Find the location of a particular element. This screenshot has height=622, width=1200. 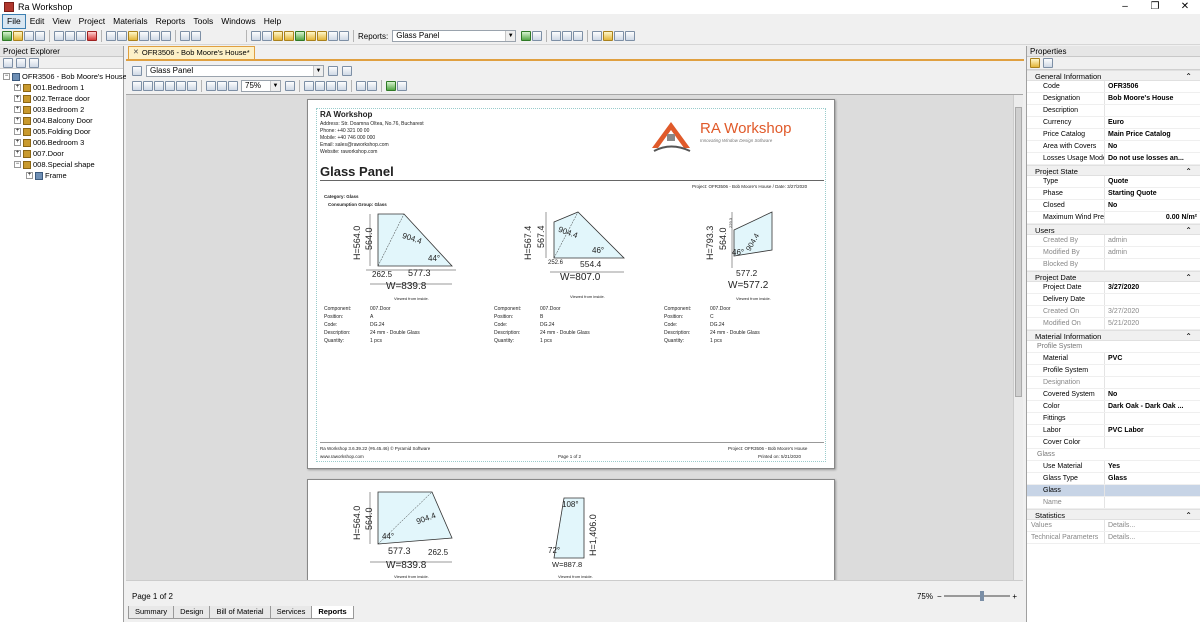

property-value: PVC is located at coordinates (1152, 358).